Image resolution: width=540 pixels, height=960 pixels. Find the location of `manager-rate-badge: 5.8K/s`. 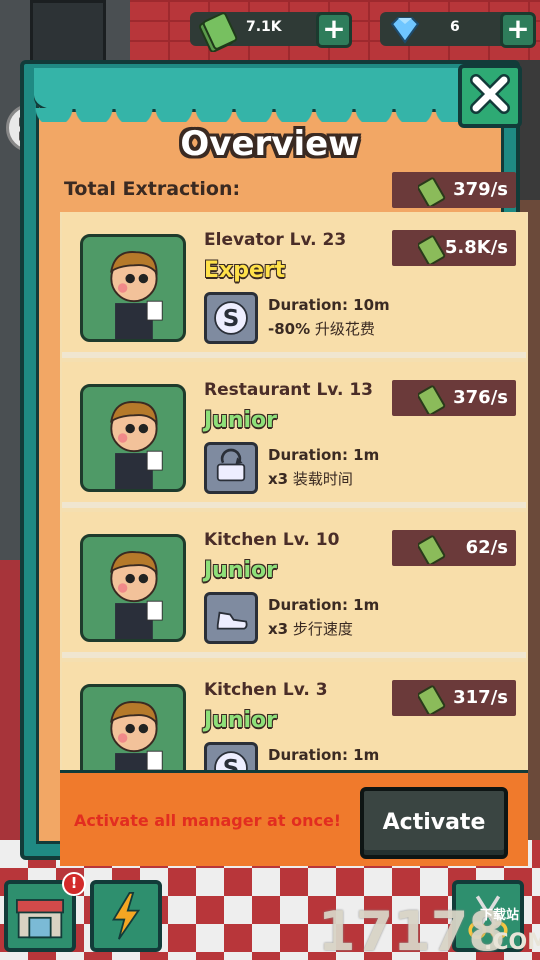

manager-rate-badge: 5.8K/s is located at coordinates (454, 248).